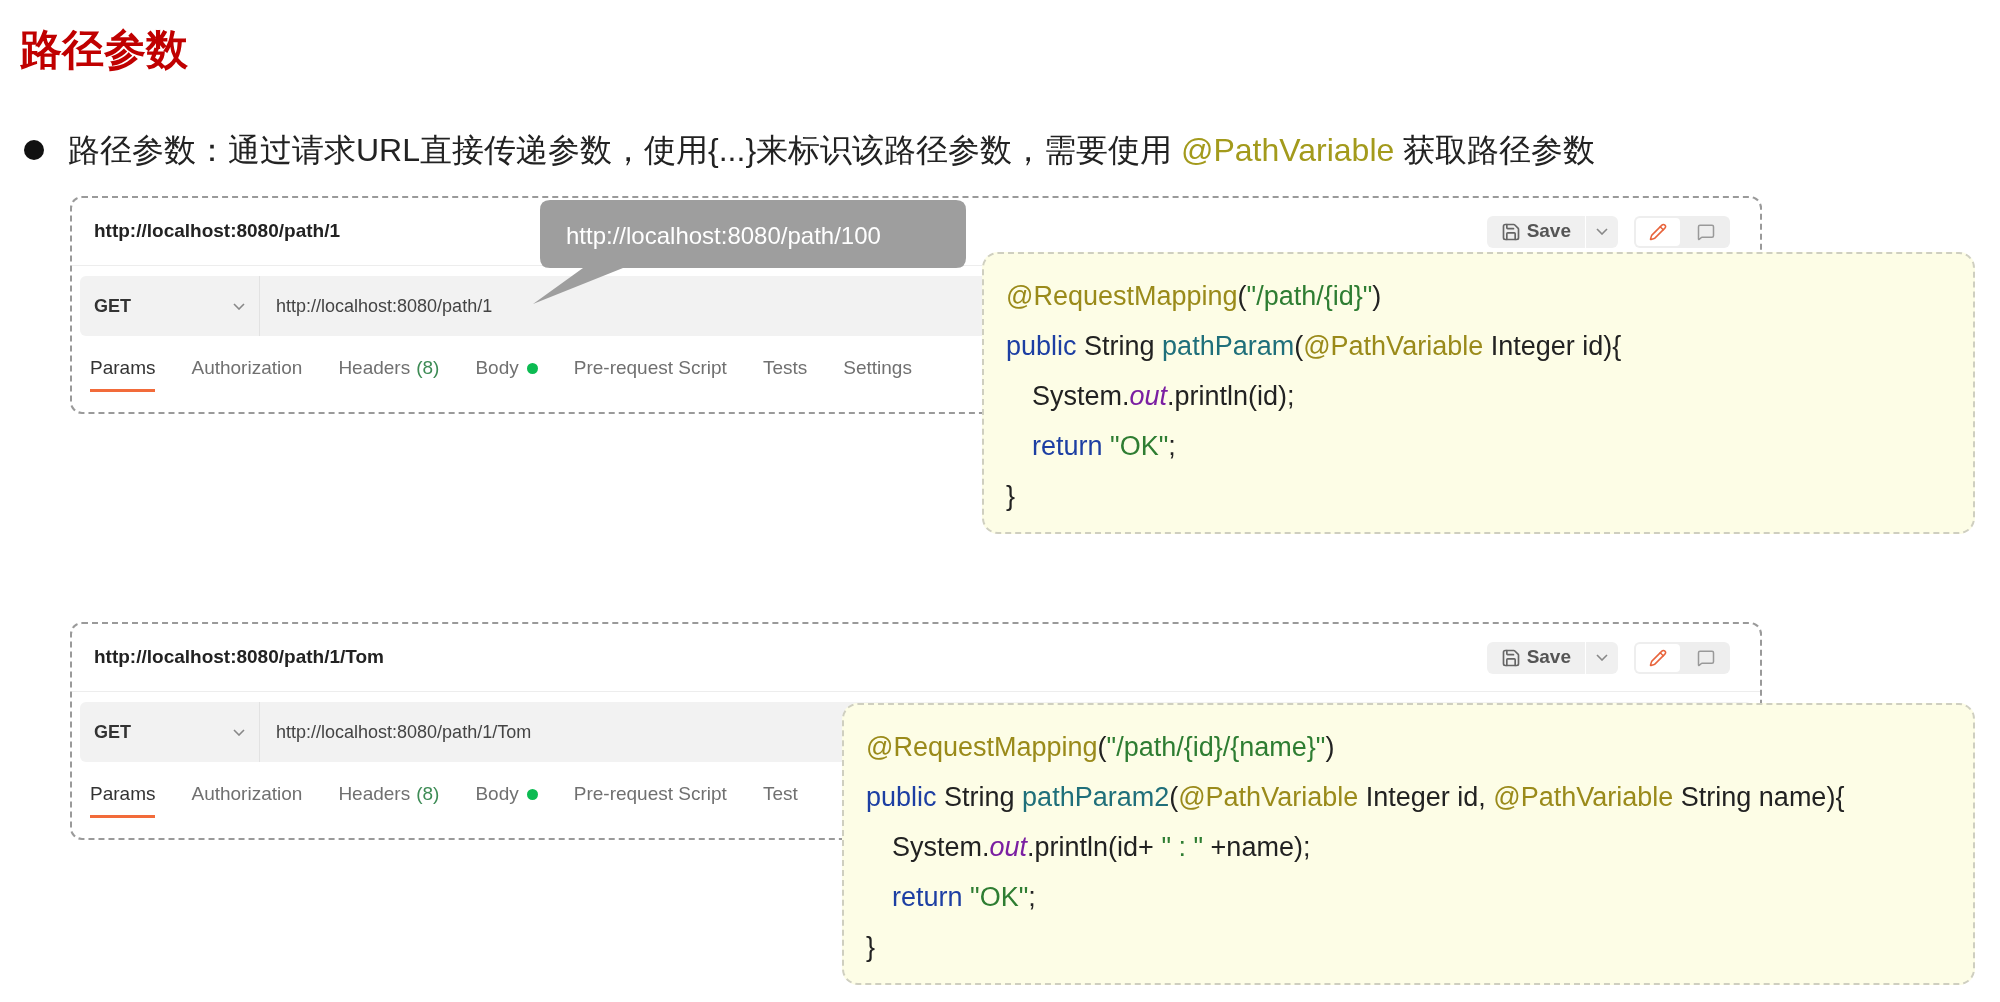 The width and height of the screenshot is (2000, 1002). Describe the element at coordinates (1101, 847) in the screenshot. I see `code-line: System.out.println(id+ " : " +name);` at that location.